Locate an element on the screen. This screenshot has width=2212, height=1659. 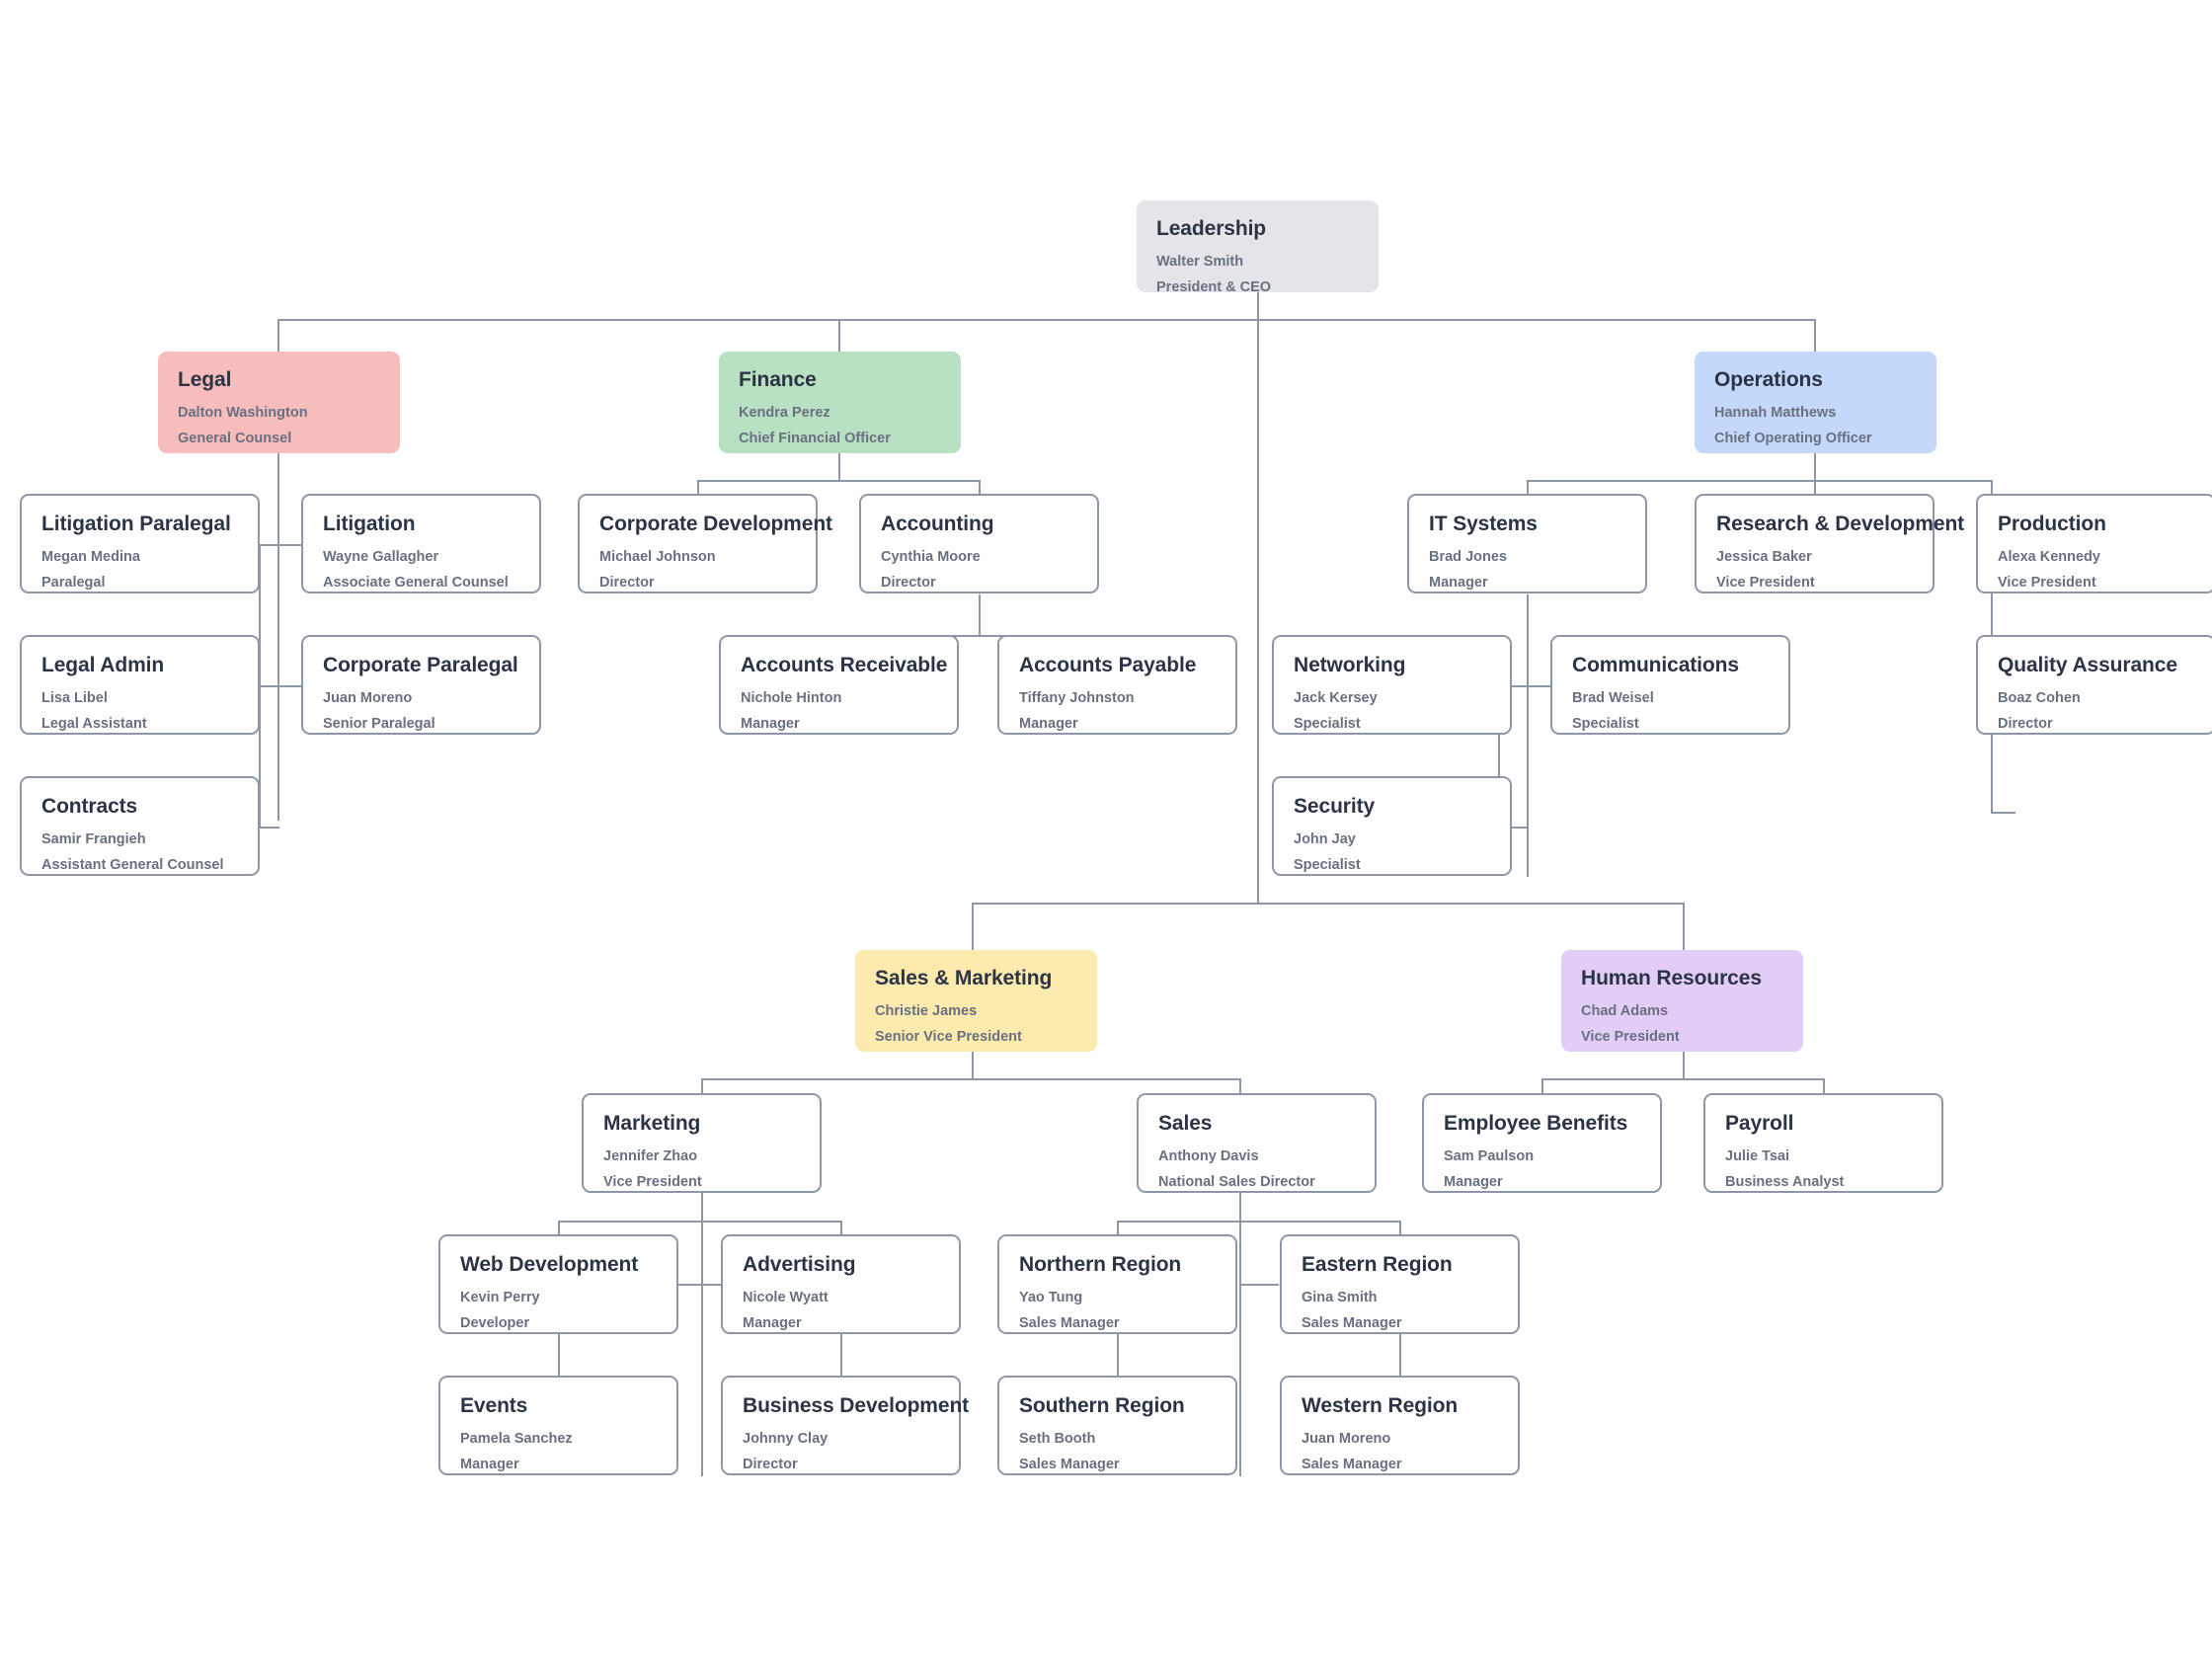
node-it-systems: IT Systems Brad Jones Manager is located at coordinates (1527, 543).